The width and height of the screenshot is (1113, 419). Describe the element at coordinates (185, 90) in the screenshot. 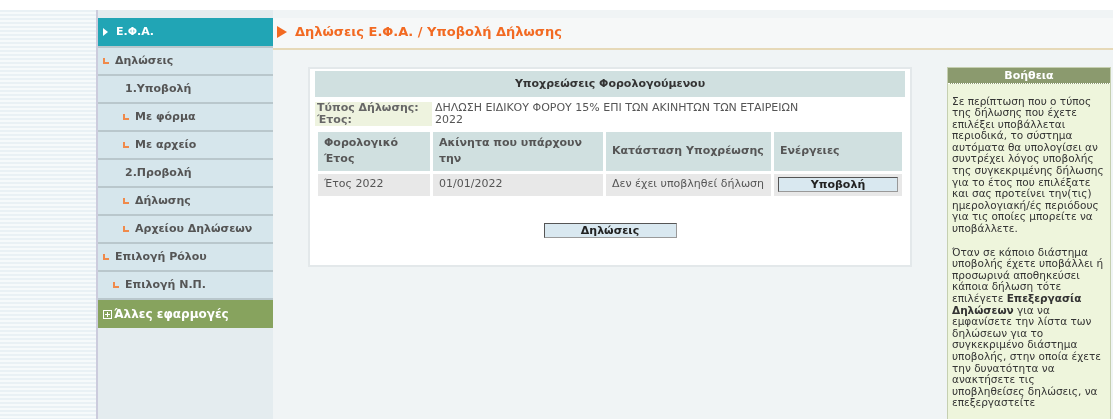

I see `sidebar-item: 1.Υποβολή` at that location.